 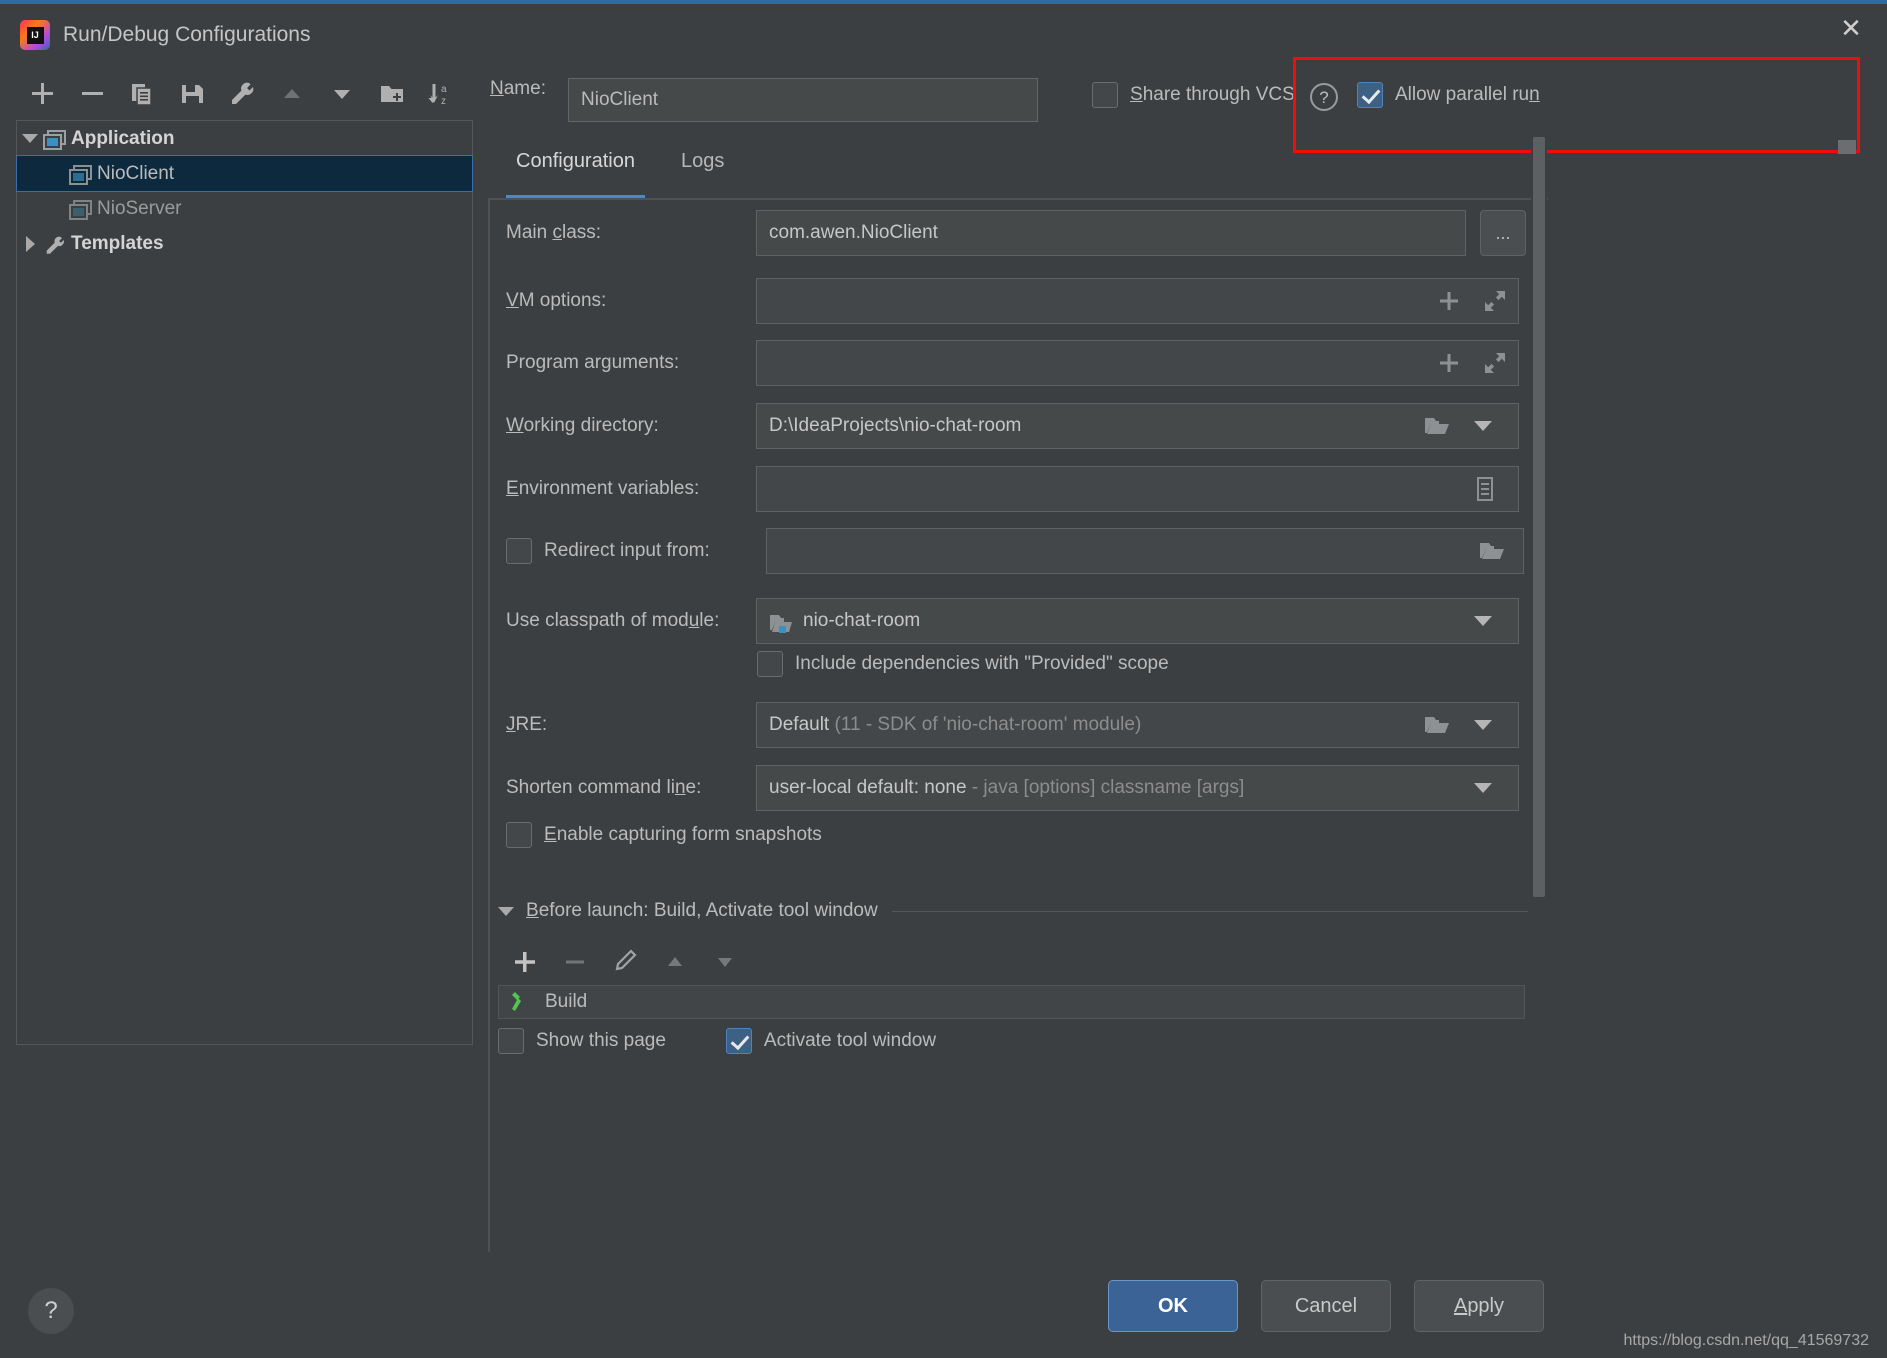 I want to click on configurations-toolbar: a z, so click(x=236, y=94).